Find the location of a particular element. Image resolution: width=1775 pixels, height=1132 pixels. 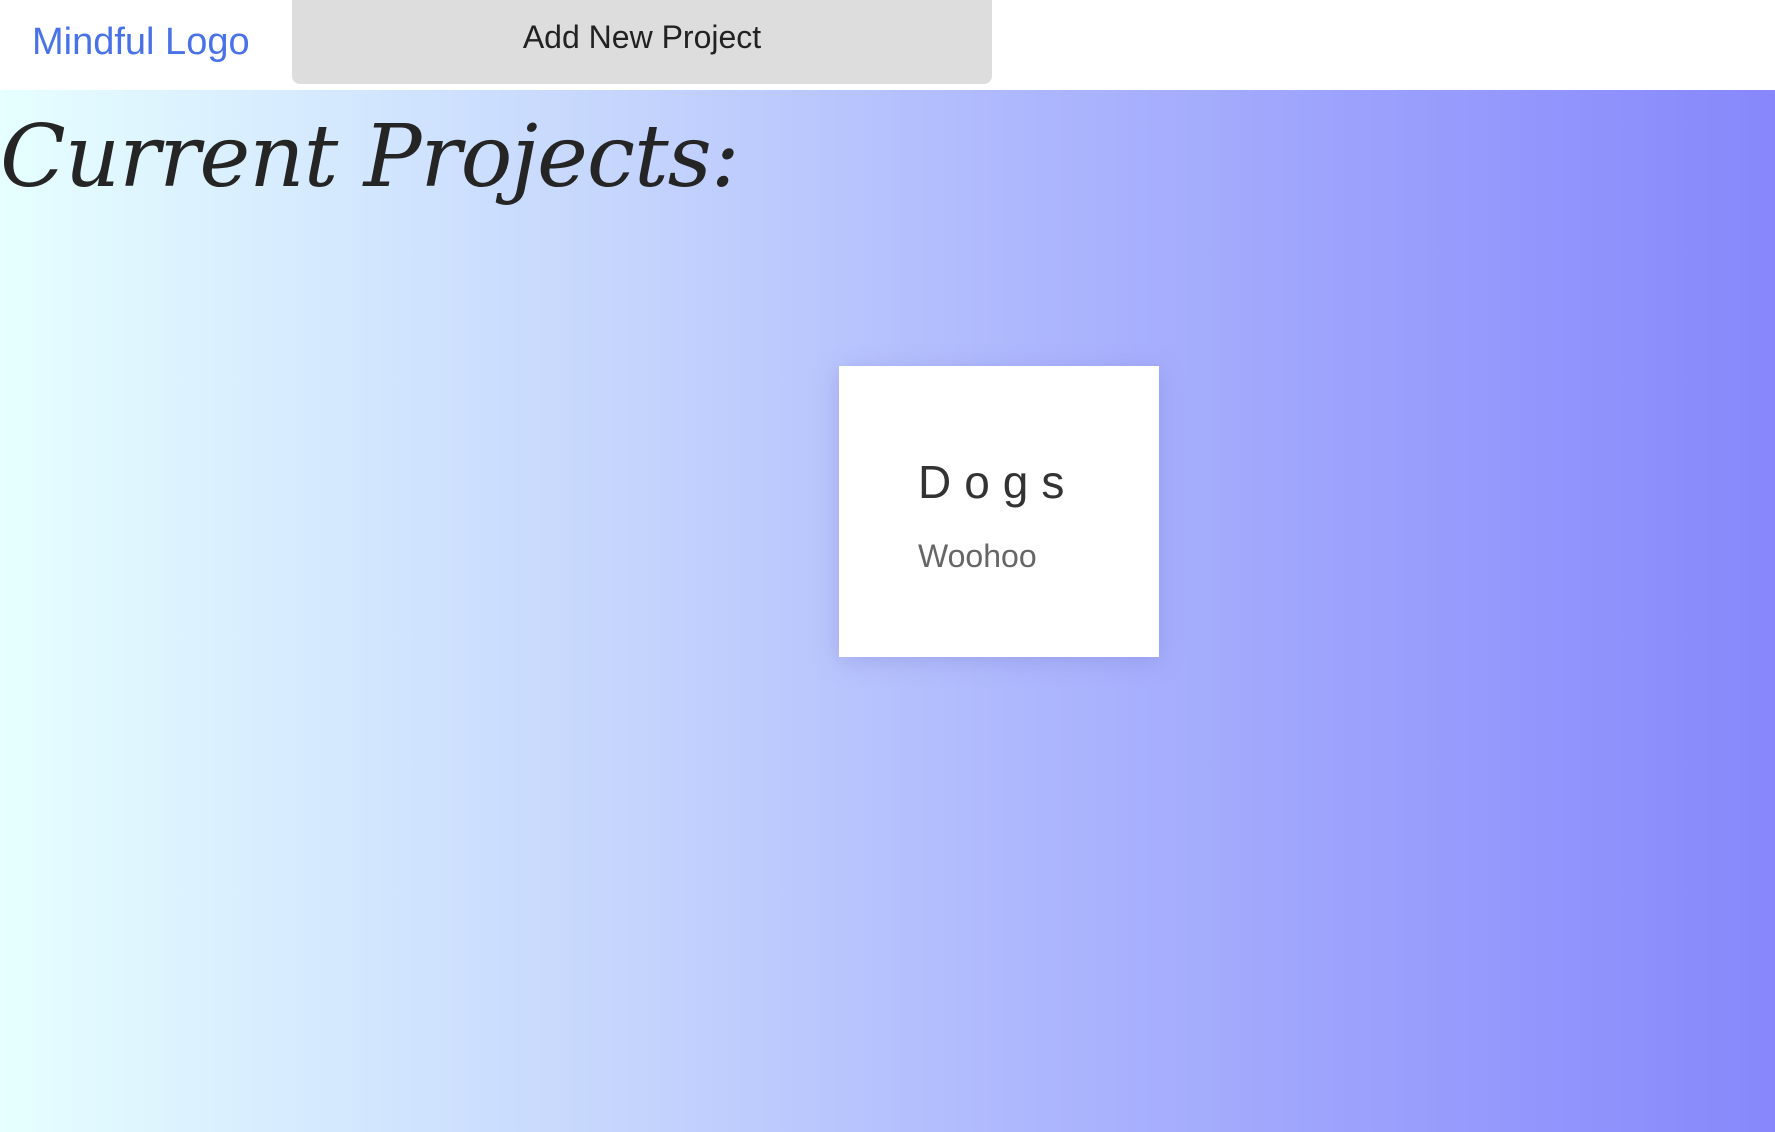

project-card-description: Woohoo is located at coordinates (977, 556).